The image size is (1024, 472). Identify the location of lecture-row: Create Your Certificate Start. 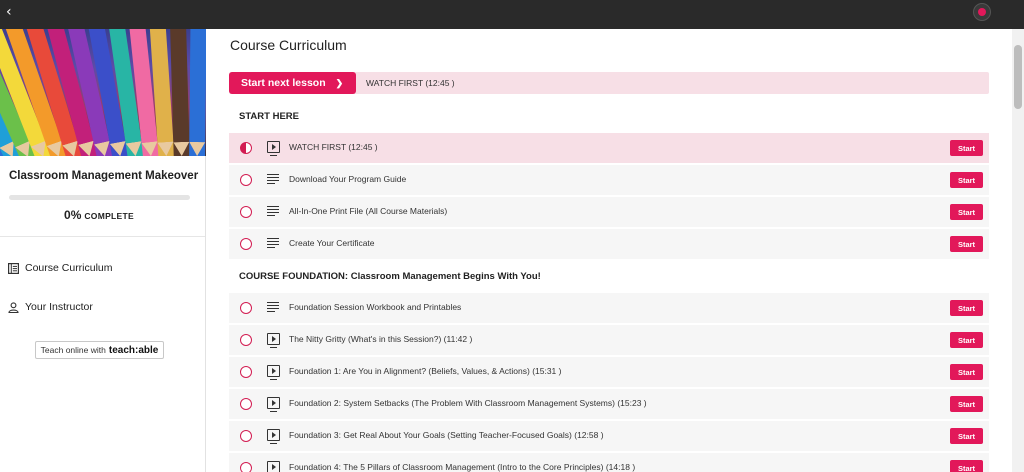
(609, 244).